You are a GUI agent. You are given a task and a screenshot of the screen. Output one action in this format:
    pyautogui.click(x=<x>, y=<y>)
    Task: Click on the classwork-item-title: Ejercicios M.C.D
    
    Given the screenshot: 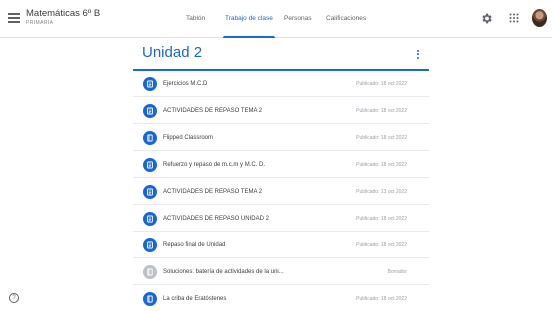 What is the action you would take?
    pyautogui.click(x=185, y=84)
    